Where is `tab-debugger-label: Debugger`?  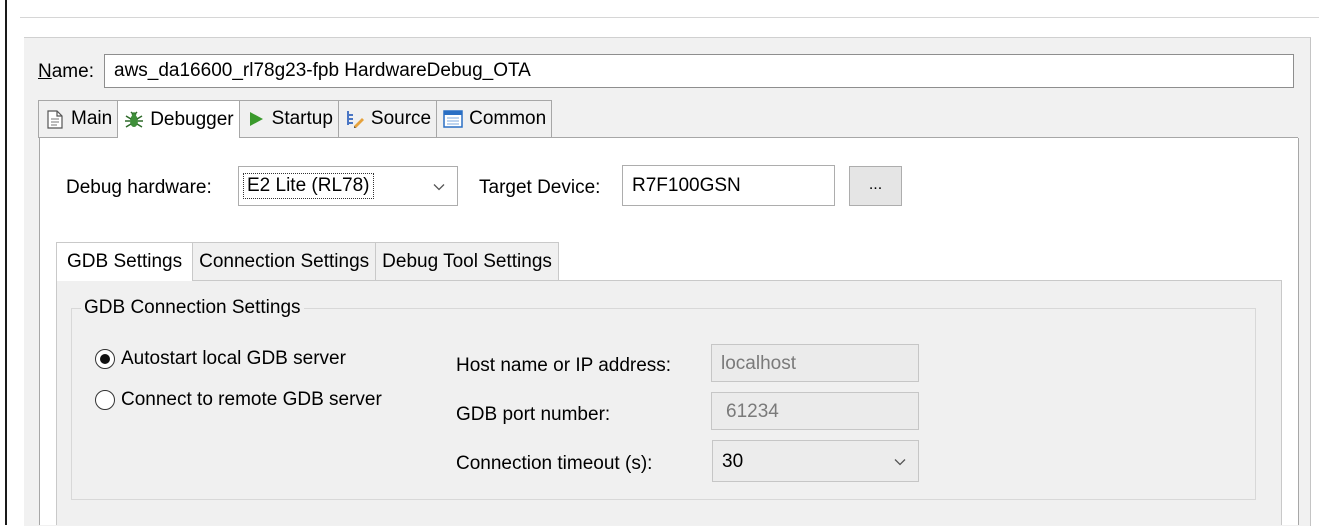 tab-debugger-label: Debugger is located at coordinates (192, 119).